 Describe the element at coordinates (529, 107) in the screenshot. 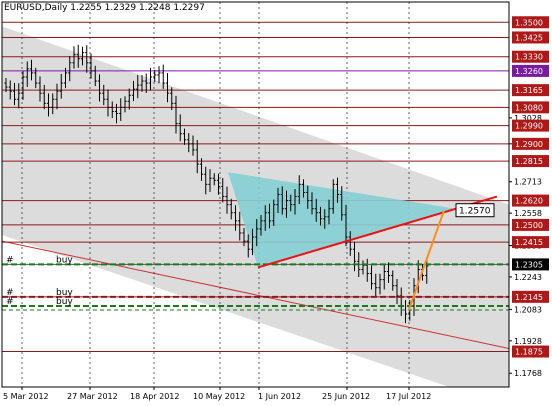

I see `level-label: 1.3080` at that location.